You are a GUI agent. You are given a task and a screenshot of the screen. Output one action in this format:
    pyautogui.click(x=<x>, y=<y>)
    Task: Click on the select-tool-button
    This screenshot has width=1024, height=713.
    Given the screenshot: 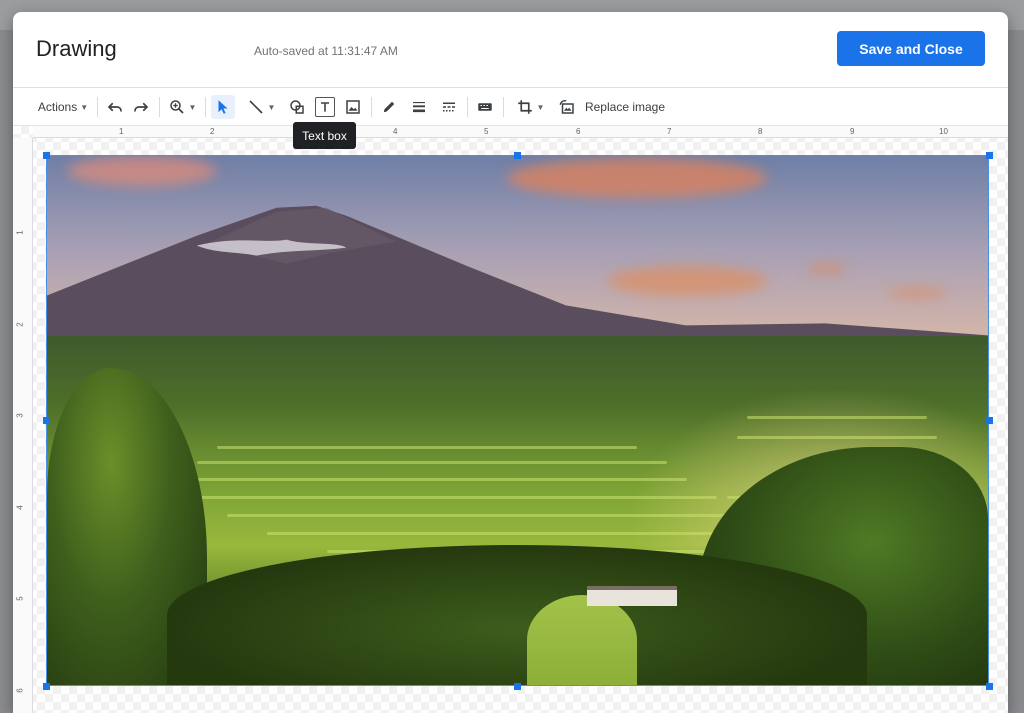 What is the action you would take?
    pyautogui.click(x=223, y=107)
    